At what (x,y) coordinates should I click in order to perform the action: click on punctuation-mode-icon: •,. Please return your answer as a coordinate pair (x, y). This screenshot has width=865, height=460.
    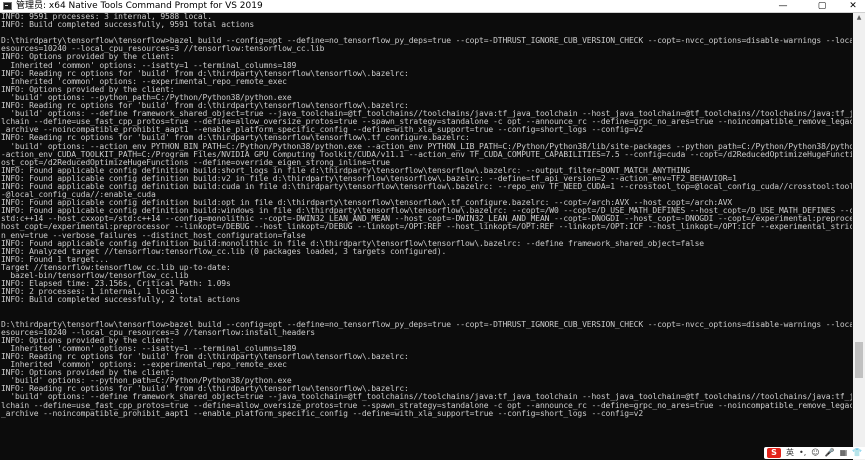
    Looking at the image, I should click on (802, 453).